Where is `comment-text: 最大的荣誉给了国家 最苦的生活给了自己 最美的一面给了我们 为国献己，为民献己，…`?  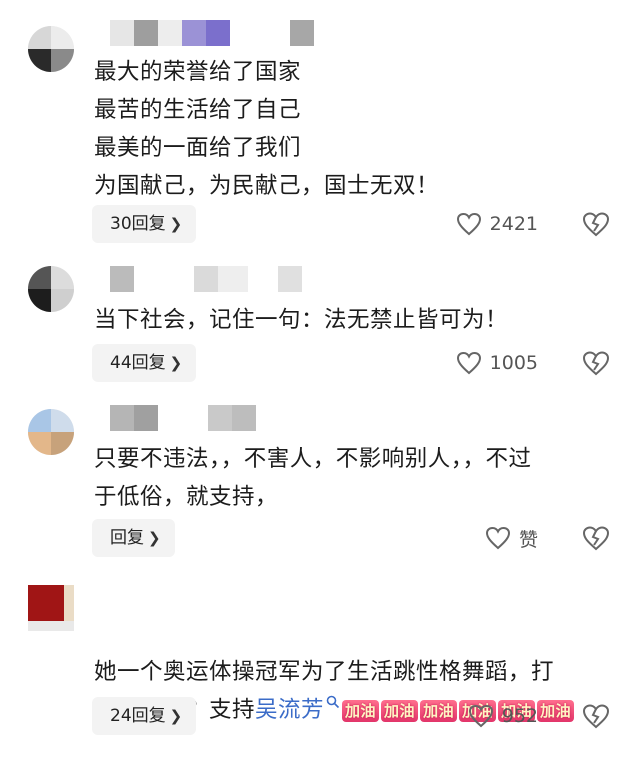
comment-text: 最大的荣誉给了国家 最苦的生活给了自己 最美的一面给了我们 为国献己，为民献己，… is located at coordinates (267, 129).